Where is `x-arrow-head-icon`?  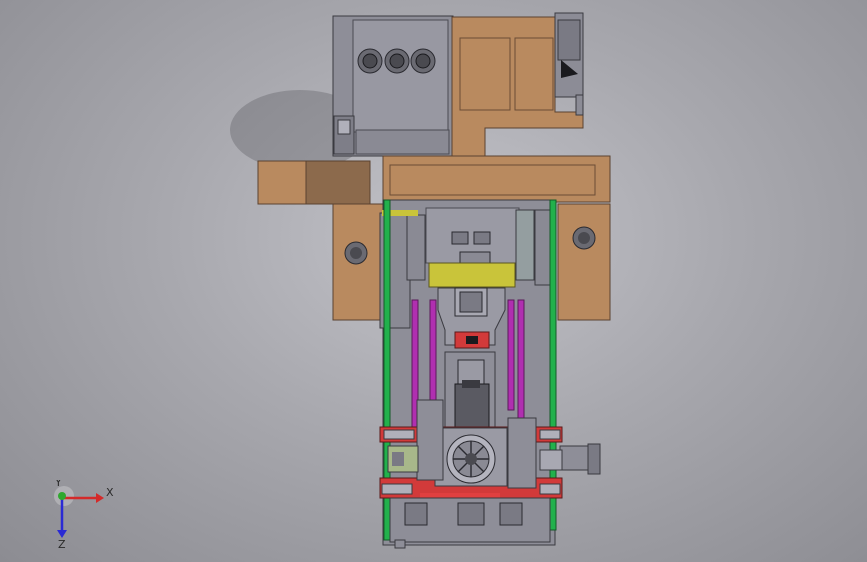
x-arrow-head-icon is located at coordinates (100, 498).